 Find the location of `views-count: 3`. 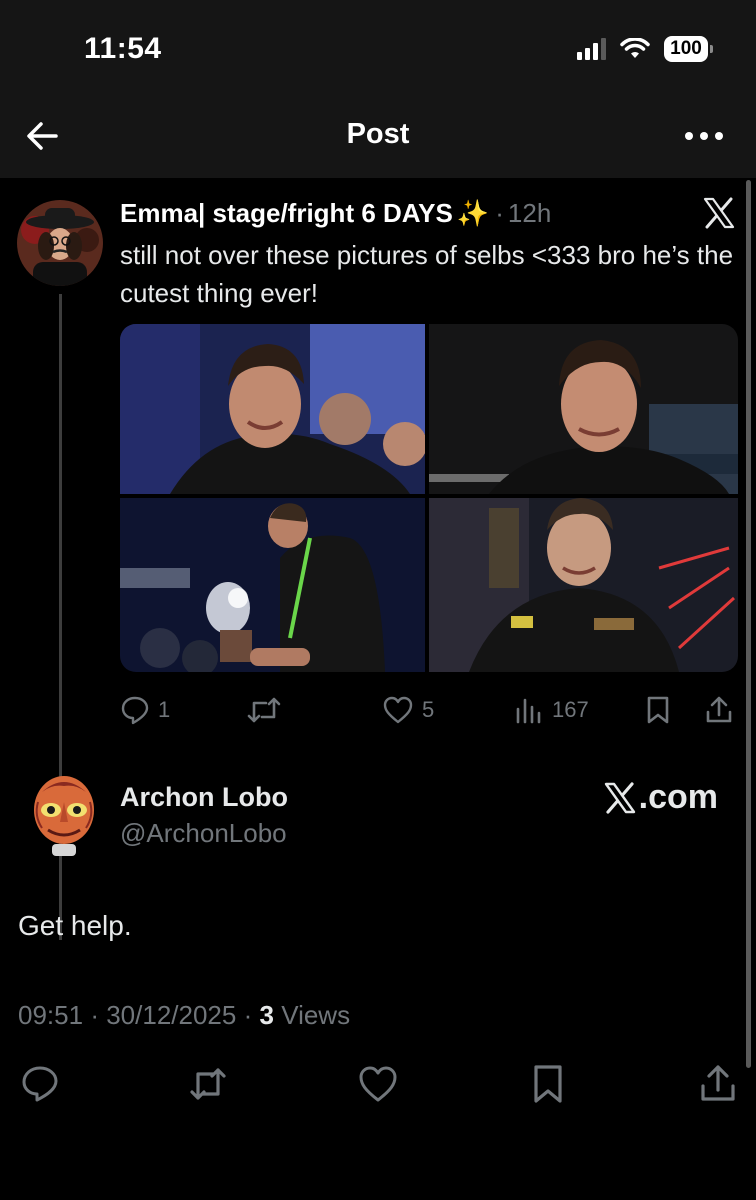

views-count: 3 is located at coordinates (266, 1015).